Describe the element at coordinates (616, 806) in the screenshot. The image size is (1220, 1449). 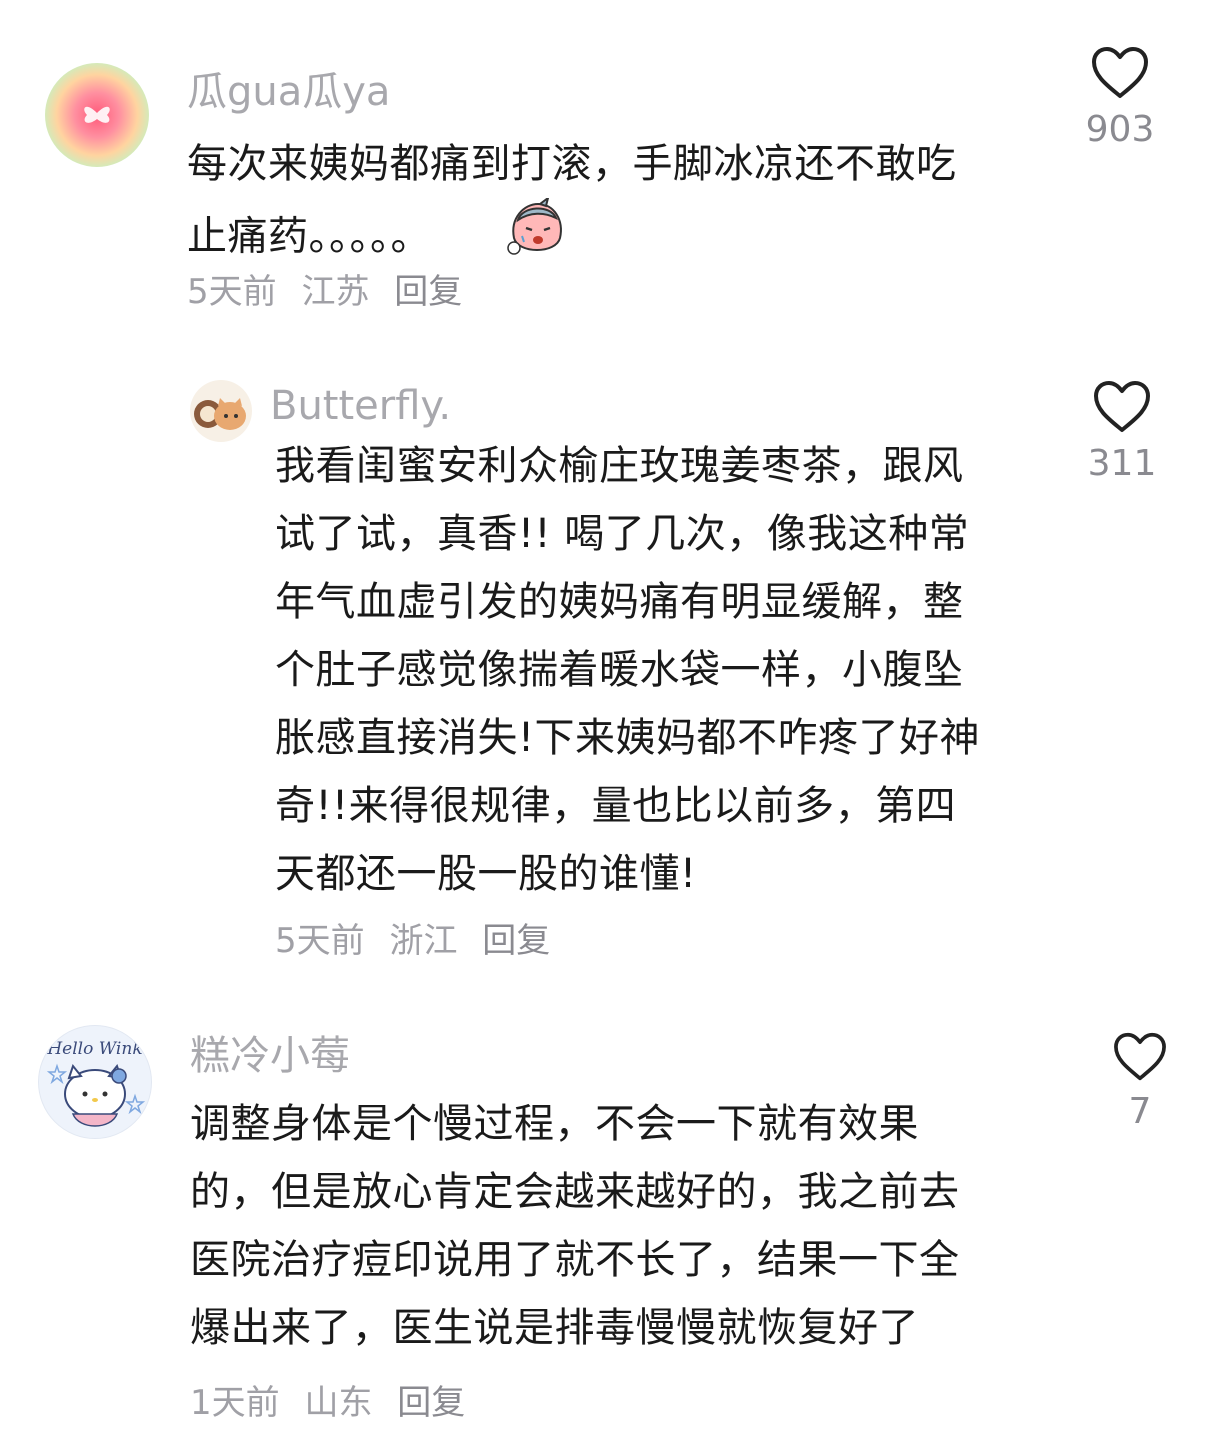
I see `comment-text-line: 奇!!来得很规律，量也比以前多，第四` at that location.